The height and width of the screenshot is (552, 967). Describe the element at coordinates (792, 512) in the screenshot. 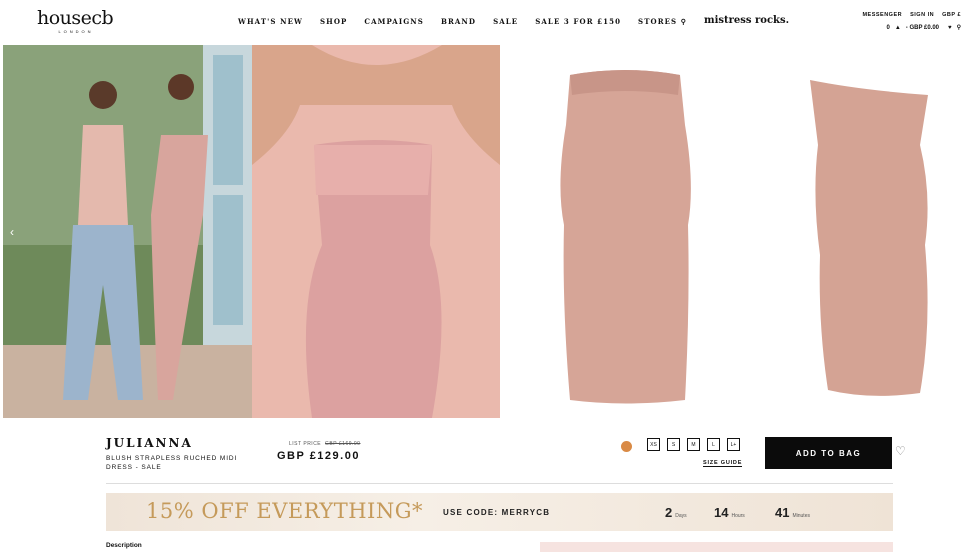

I see `countdown-minutes: 41 Minutes` at that location.